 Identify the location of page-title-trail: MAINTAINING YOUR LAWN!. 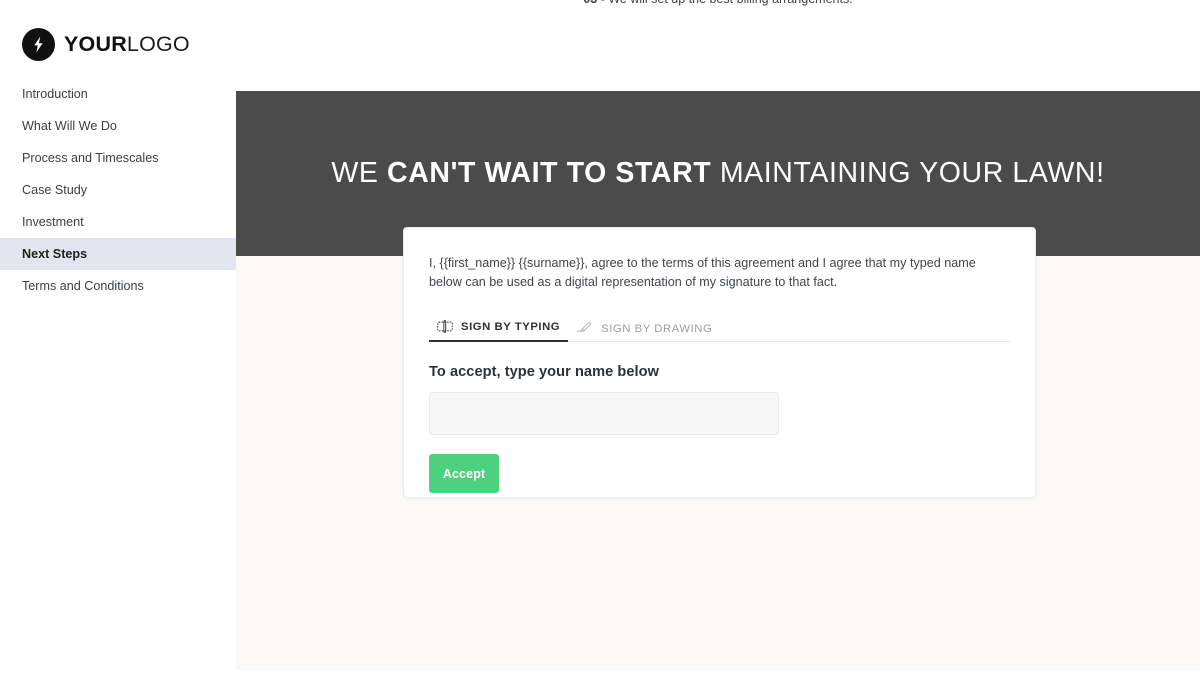
(908, 173).